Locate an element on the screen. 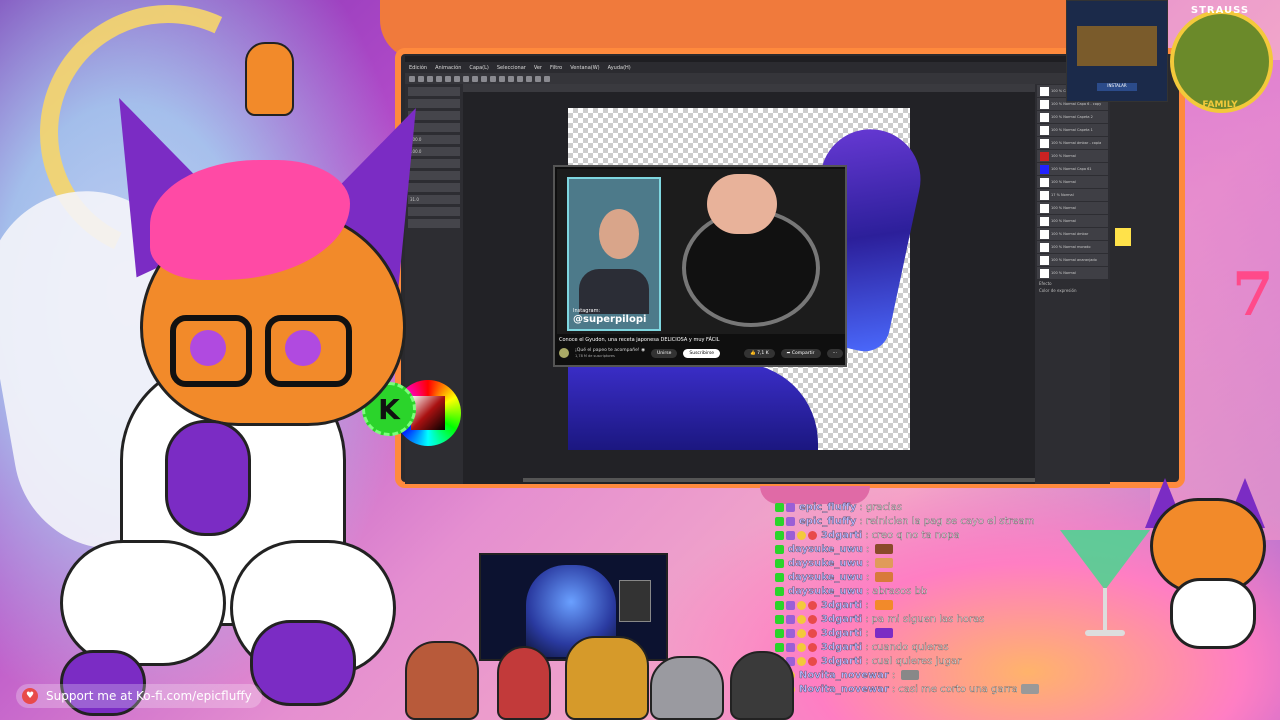 The image size is (1280, 720). layer-label: 100 % Normal ámbar is located at coordinates (1070, 234).